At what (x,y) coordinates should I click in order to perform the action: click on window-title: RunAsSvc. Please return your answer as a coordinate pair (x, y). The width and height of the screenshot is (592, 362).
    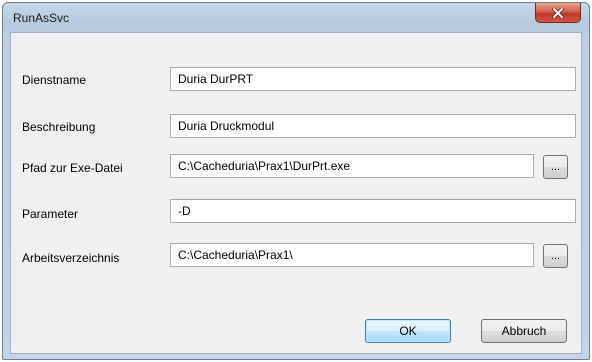
    Looking at the image, I should click on (41, 18).